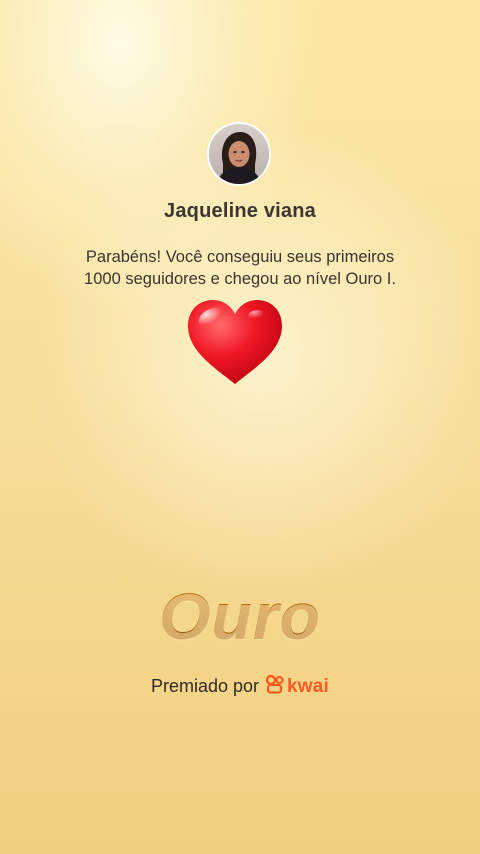 The height and width of the screenshot is (854, 480). I want to click on kwai-logo-icon, so click(275, 686).